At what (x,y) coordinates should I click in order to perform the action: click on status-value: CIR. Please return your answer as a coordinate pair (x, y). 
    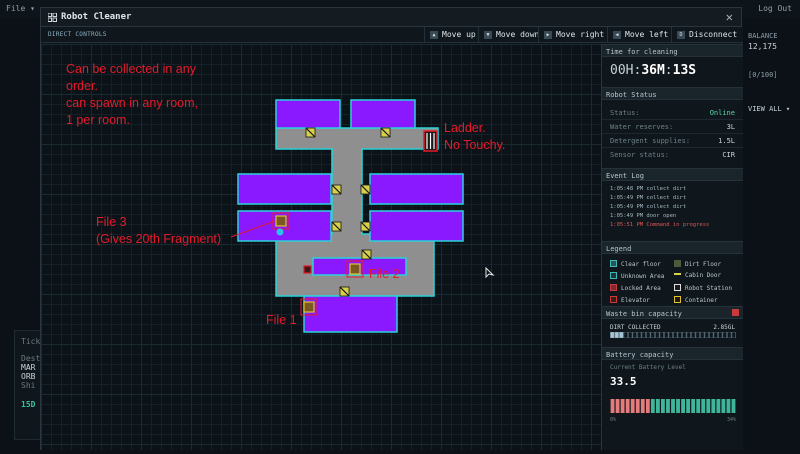
    Looking at the image, I should click on (728, 155).